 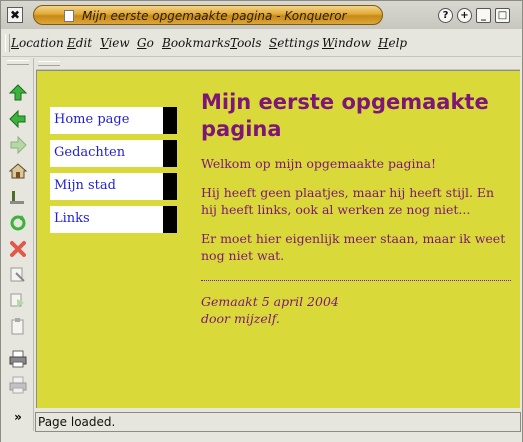 I want to click on menu-go: Go, so click(x=145, y=43).